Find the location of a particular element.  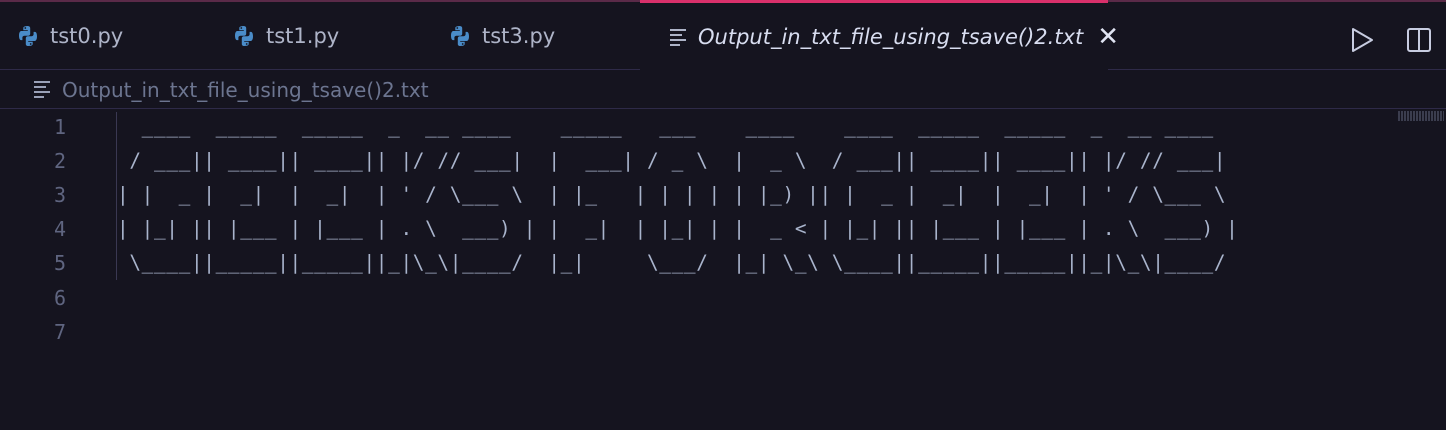

tab-label: tst3.py is located at coordinates (519, 36).